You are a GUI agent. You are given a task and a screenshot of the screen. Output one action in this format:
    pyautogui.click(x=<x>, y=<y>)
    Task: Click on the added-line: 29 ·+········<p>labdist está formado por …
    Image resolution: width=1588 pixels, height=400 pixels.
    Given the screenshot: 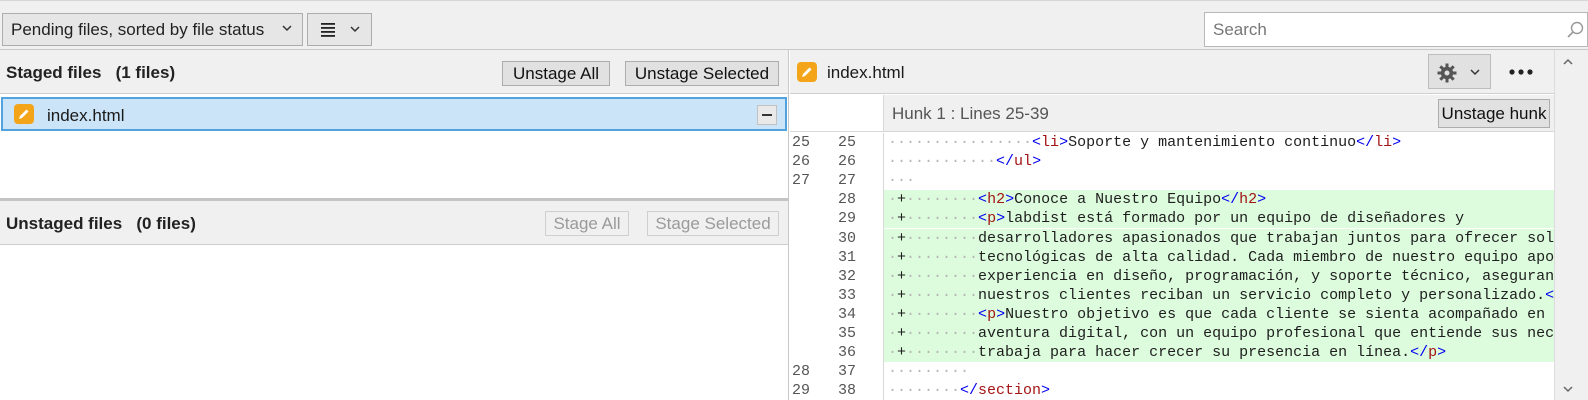 What is the action you would take?
    pyautogui.click(x=1172, y=219)
    